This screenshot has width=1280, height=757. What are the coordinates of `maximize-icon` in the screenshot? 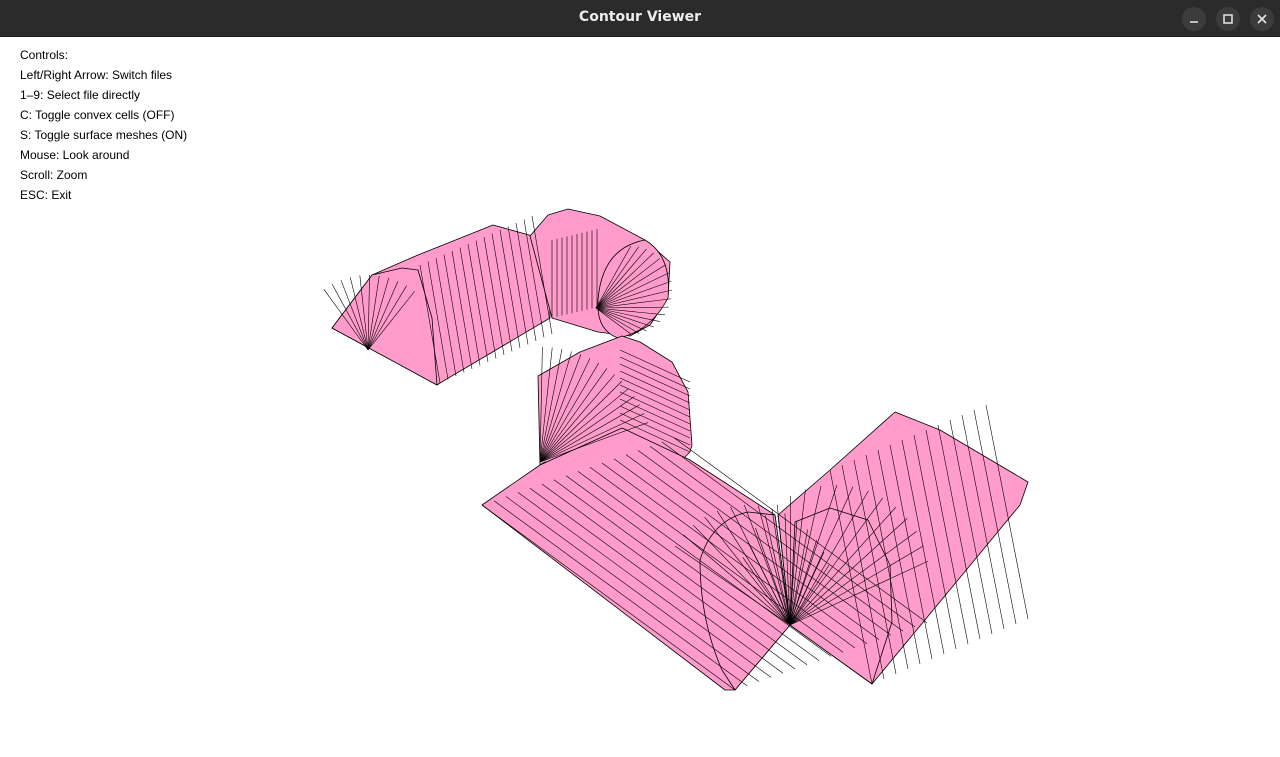 It's located at (1228, 19).